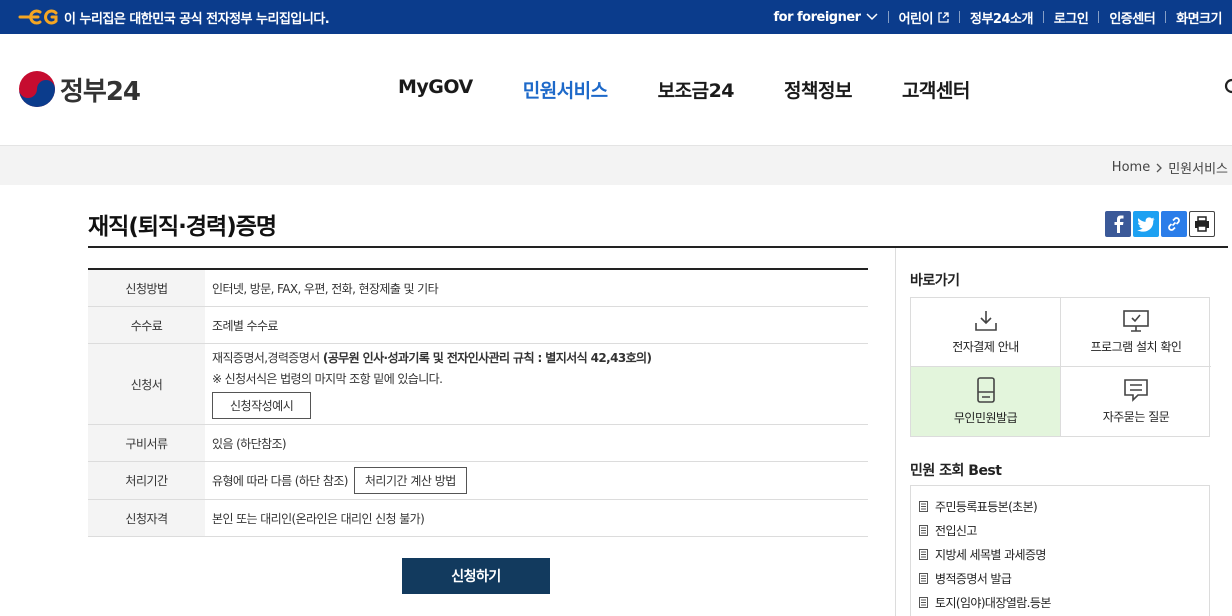  I want to click on row-value: 조례별 수수료, so click(245, 325).